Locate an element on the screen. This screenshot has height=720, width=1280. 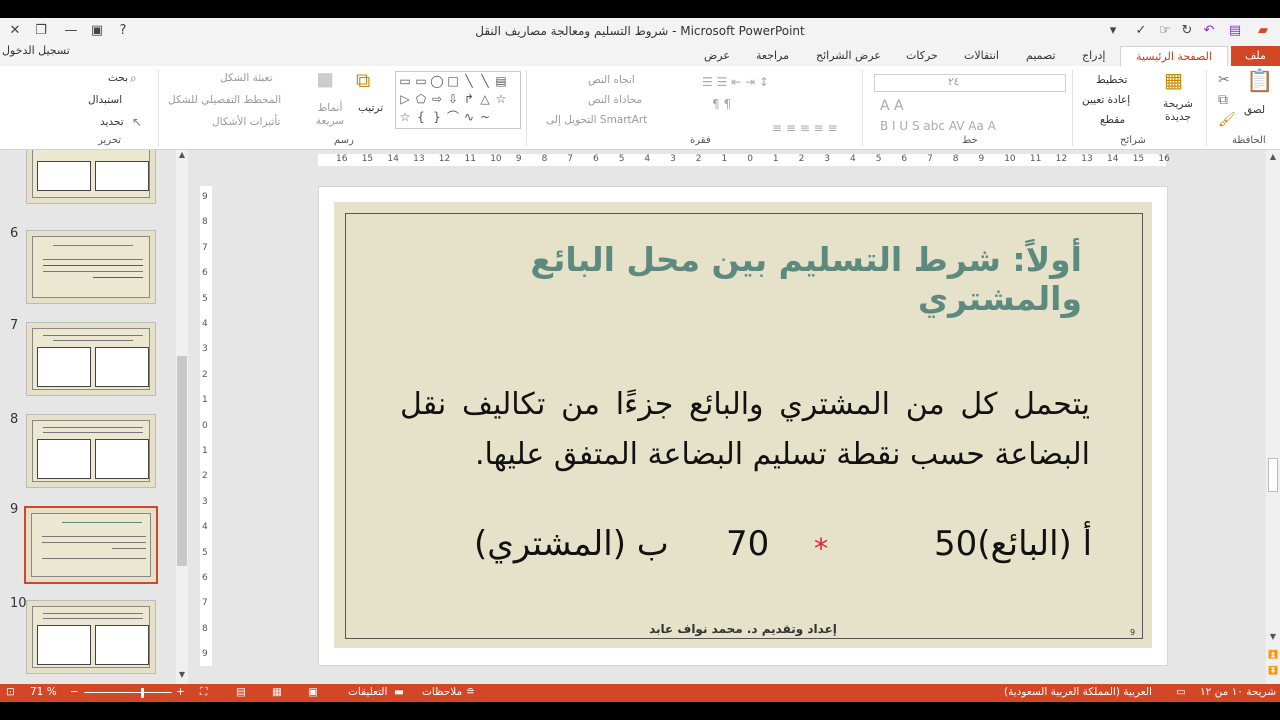
fit-slide-icon: ⊡ is located at coordinates (10, 692).